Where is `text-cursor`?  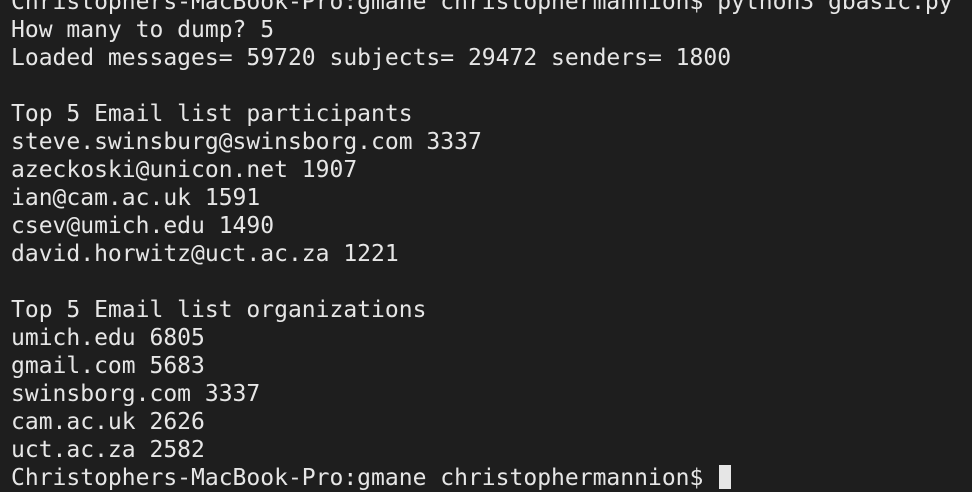
text-cursor is located at coordinates (725, 477).